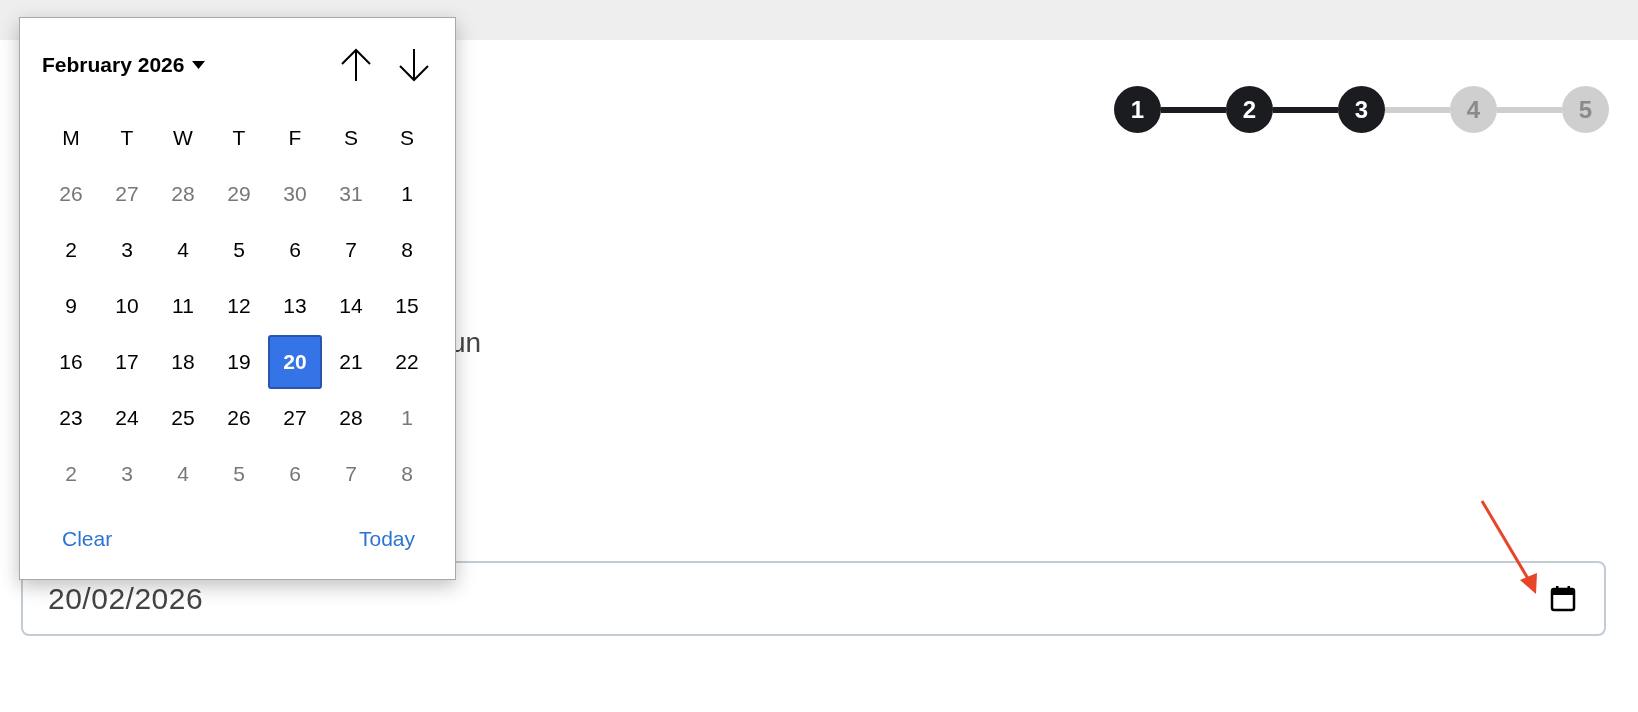 The height and width of the screenshot is (712, 1638). Describe the element at coordinates (295, 138) in the screenshot. I see `weekday-label: F` at that location.